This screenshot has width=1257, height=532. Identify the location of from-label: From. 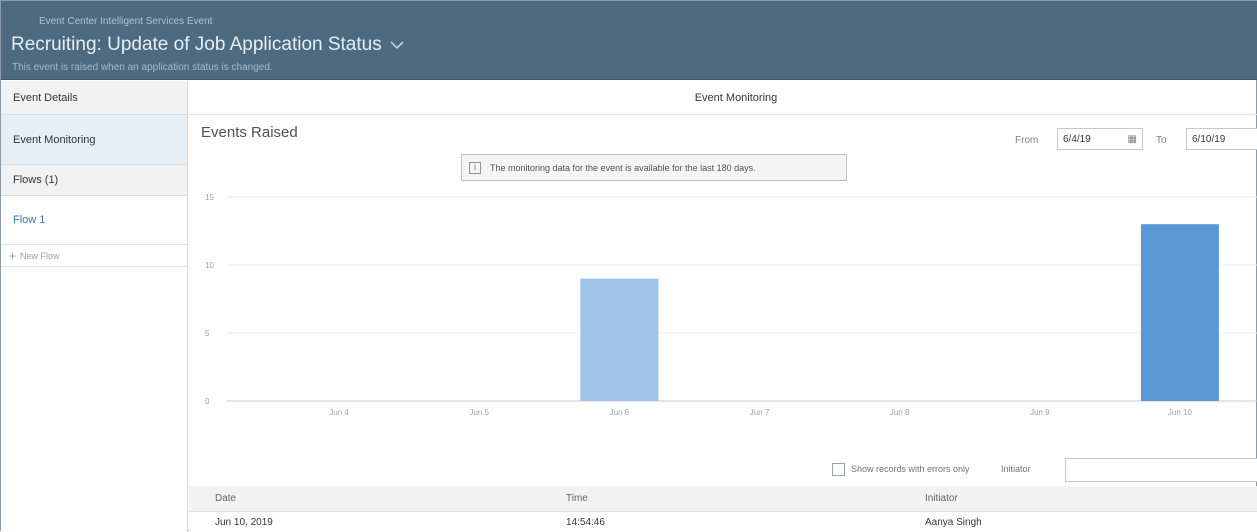
(1027, 140).